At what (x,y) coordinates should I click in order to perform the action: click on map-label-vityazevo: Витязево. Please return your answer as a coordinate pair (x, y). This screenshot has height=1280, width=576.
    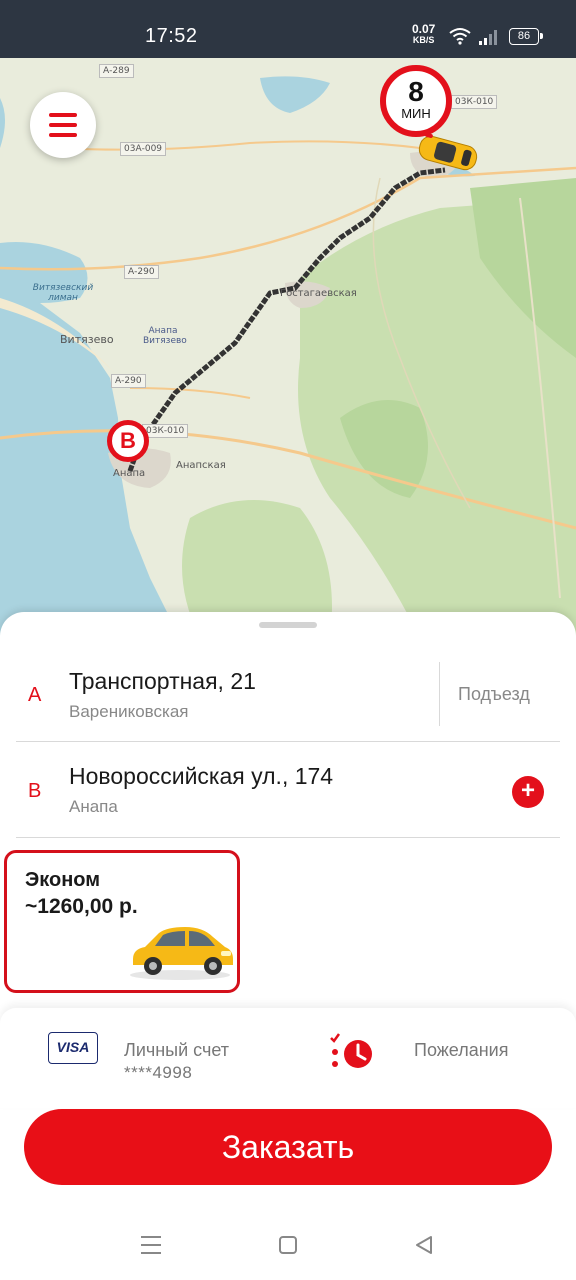
    Looking at the image, I should click on (87, 339).